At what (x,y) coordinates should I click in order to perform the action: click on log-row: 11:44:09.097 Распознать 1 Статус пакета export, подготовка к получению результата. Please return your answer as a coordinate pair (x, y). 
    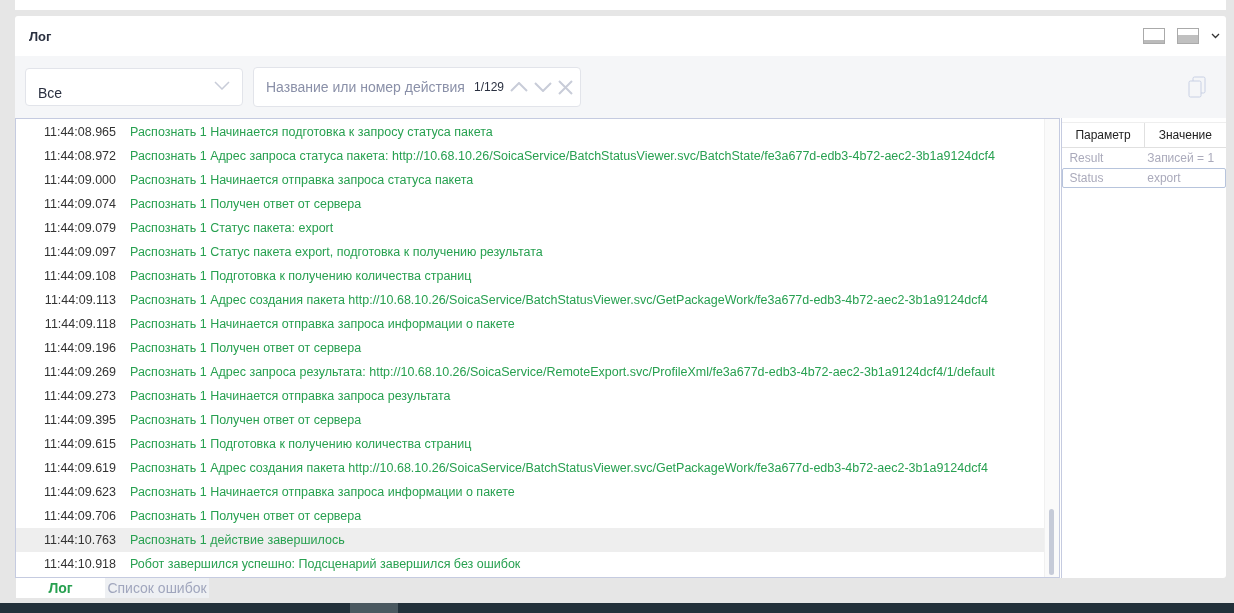
    Looking at the image, I should click on (531, 252).